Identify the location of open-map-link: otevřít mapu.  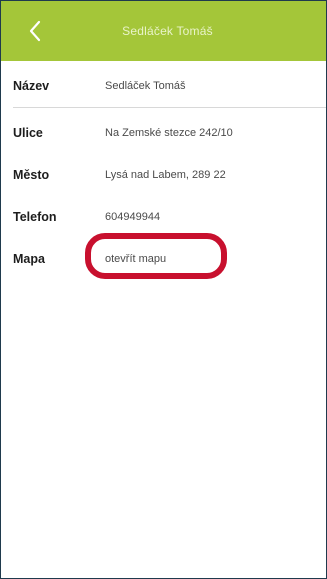
(135, 259).